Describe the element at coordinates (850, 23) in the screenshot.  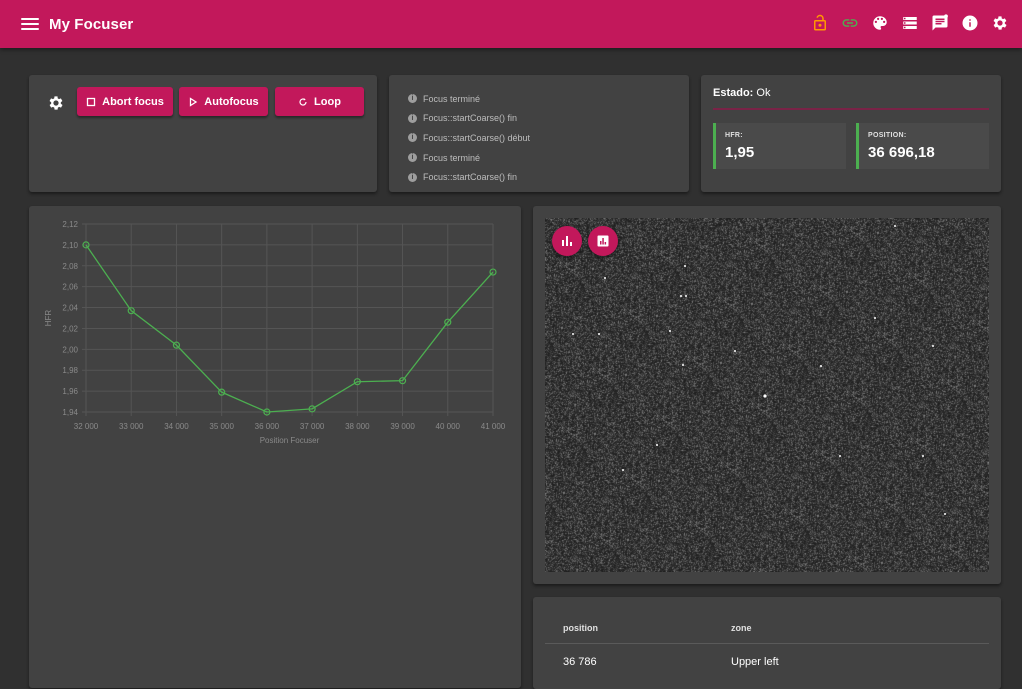
I see `link-icon` at that location.